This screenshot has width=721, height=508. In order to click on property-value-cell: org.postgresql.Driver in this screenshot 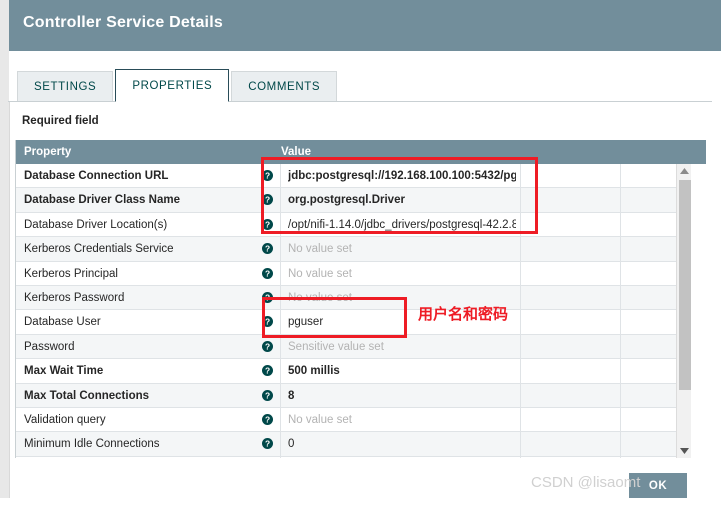, I will do `click(402, 200)`.